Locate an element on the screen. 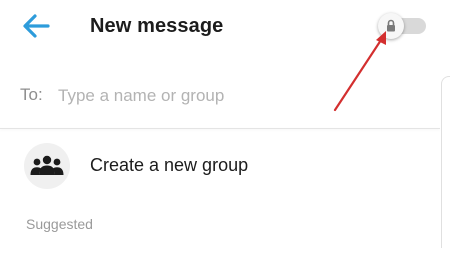  back-button is located at coordinates (36, 26).